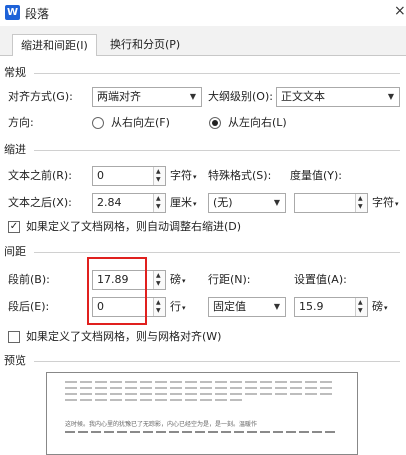 The height and width of the screenshot is (455, 406). What do you see at coordinates (37, 14) in the screenshot?
I see `dialog-title: 段落` at bounding box center [37, 14].